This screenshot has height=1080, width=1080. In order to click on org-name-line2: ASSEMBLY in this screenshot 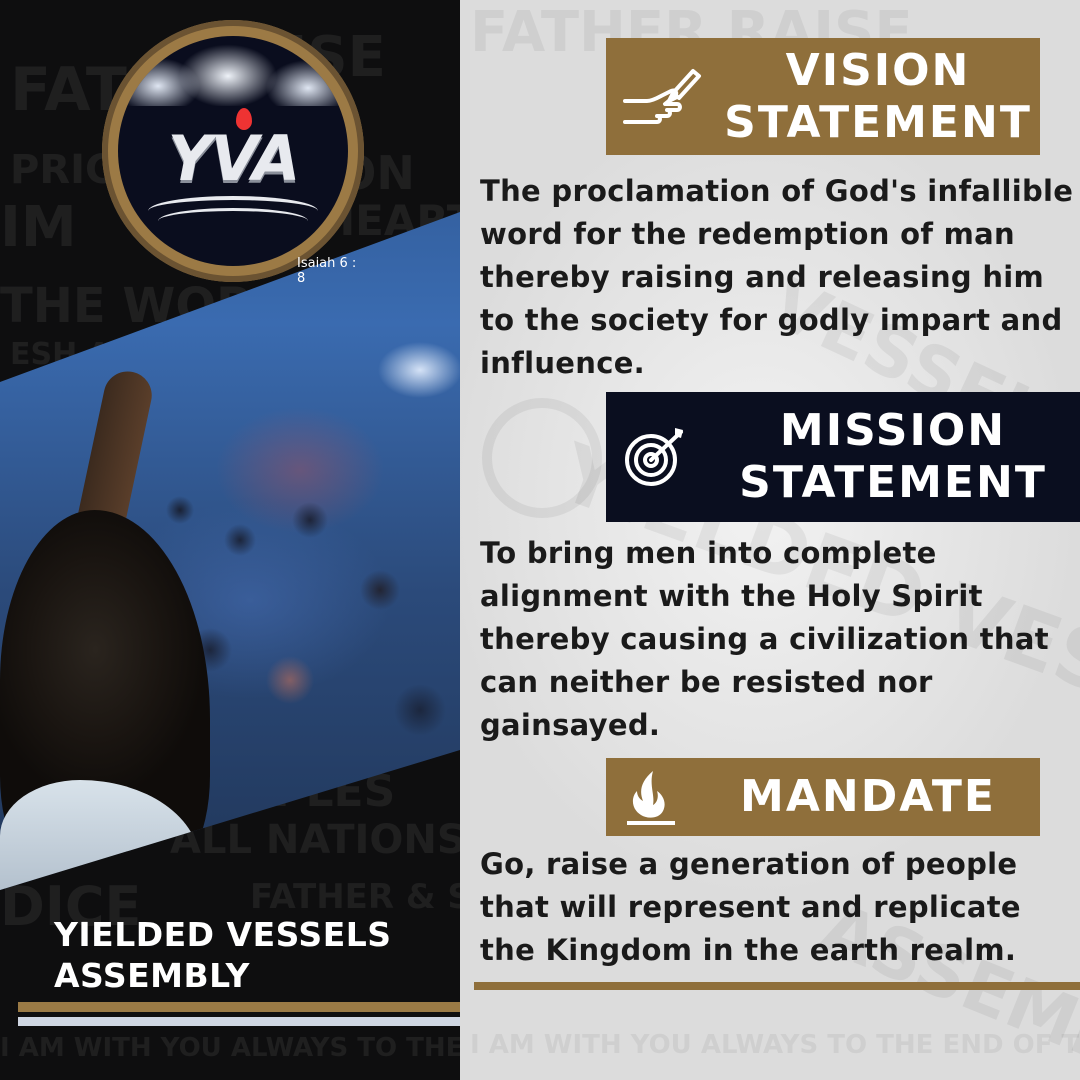, I will do `click(152, 975)`.